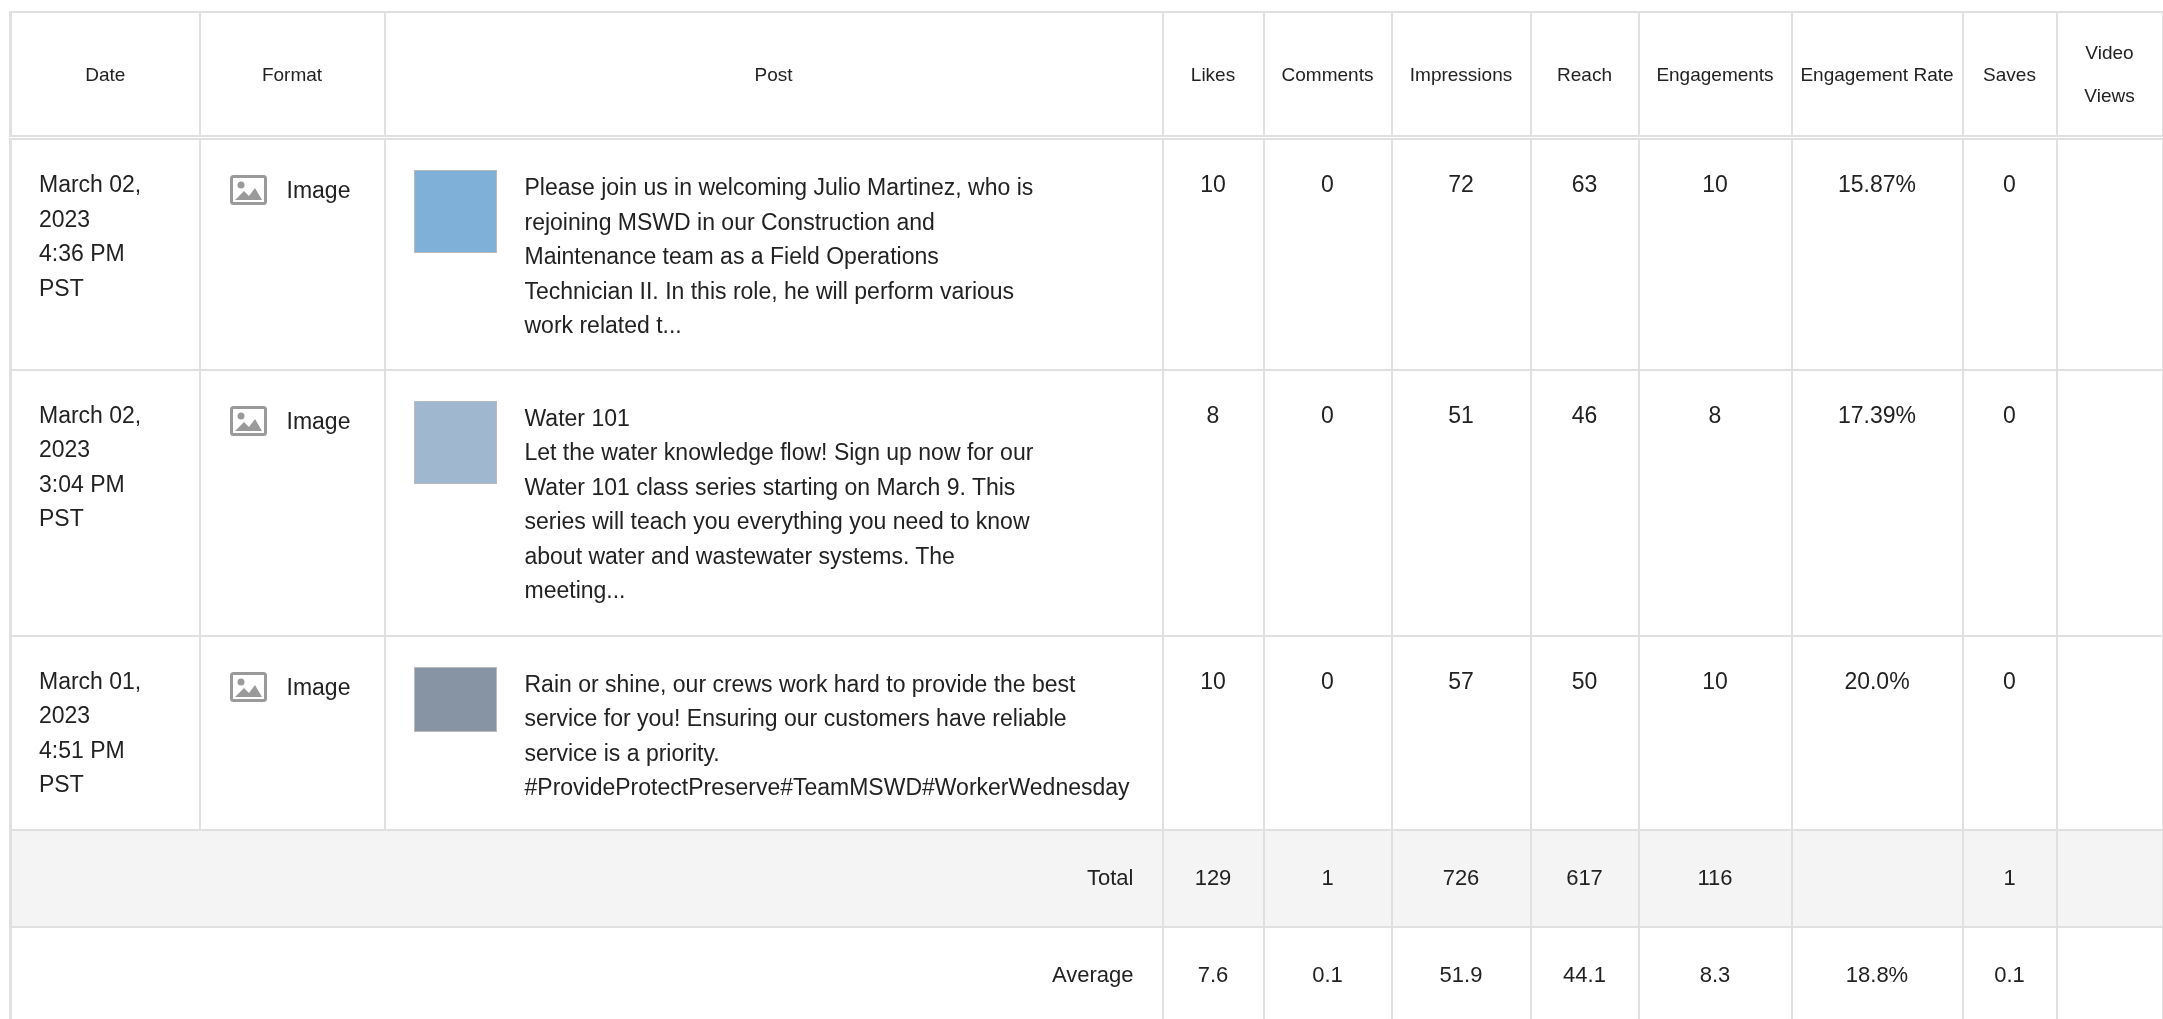  Describe the element at coordinates (577, 418) in the screenshot. I see `post-title: Water 101` at that location.